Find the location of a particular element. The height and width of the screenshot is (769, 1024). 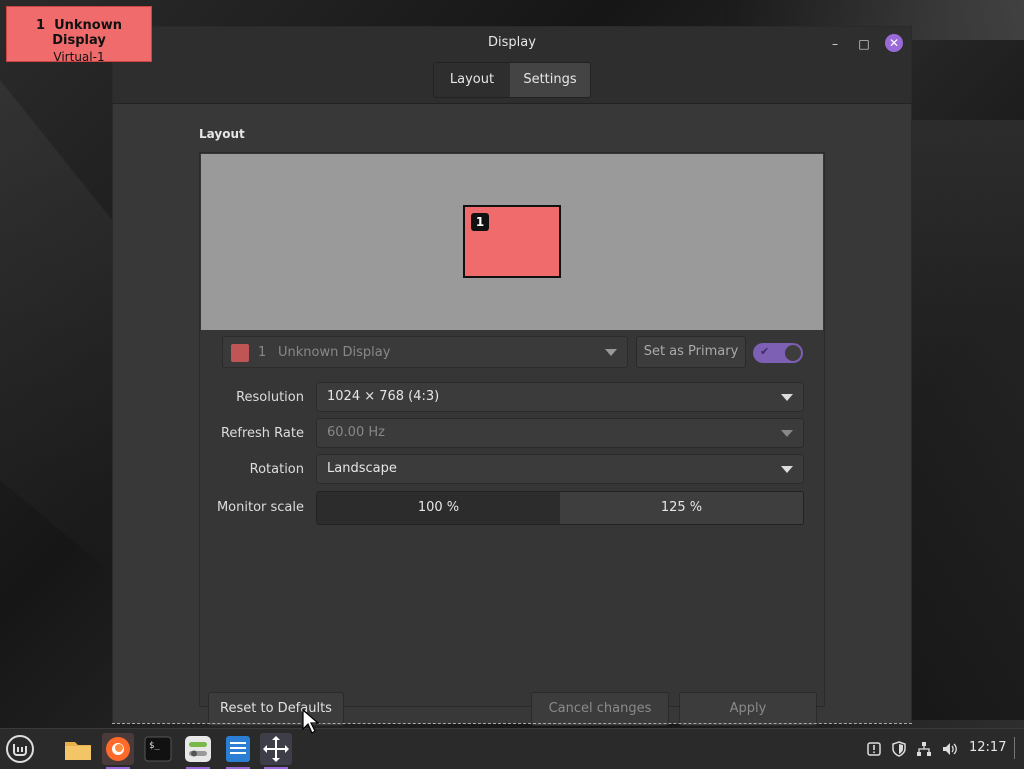

mint-menu-icon is located at coordinates (20, 749).